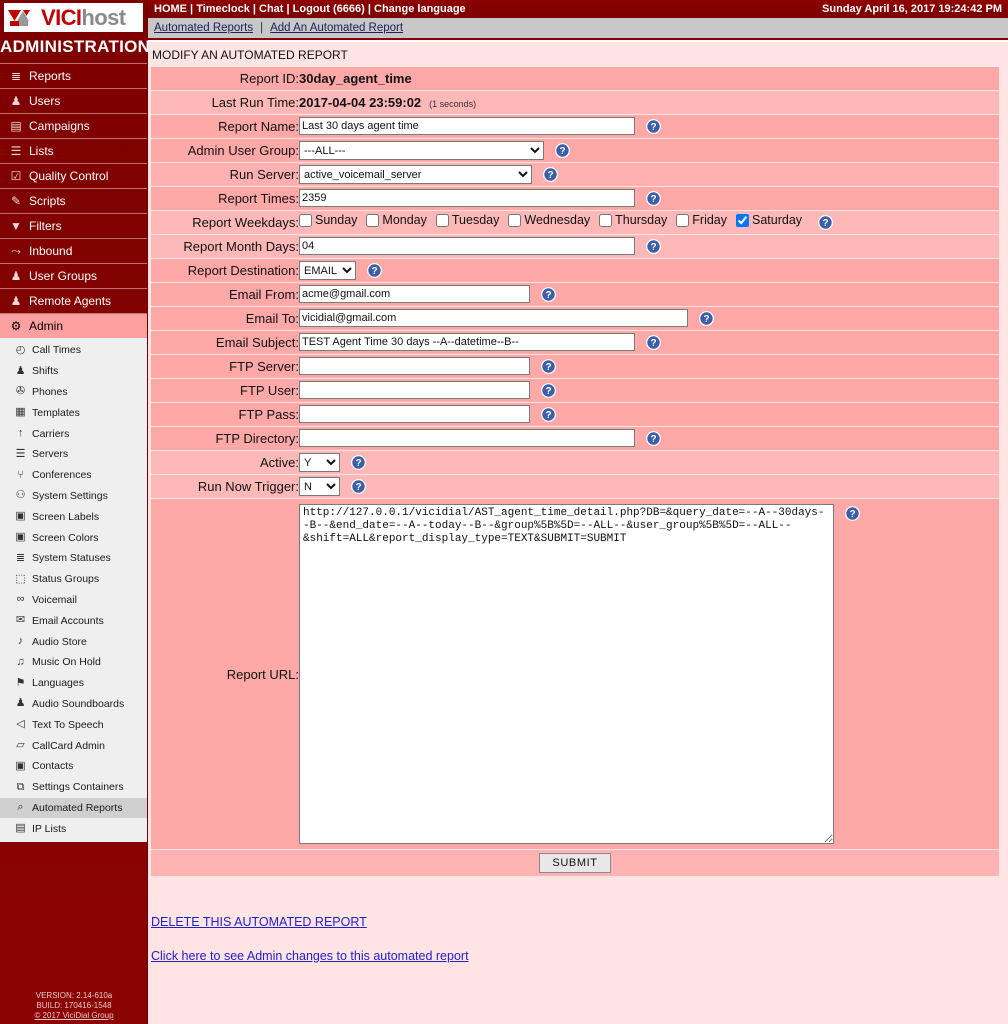 The image size is (1008, 1024). What do you see at coordinates (73, 496) in the screenshot?
I see `submenu-item-system-settings: ⚇ System Settings` at bounding box center [73, 496].